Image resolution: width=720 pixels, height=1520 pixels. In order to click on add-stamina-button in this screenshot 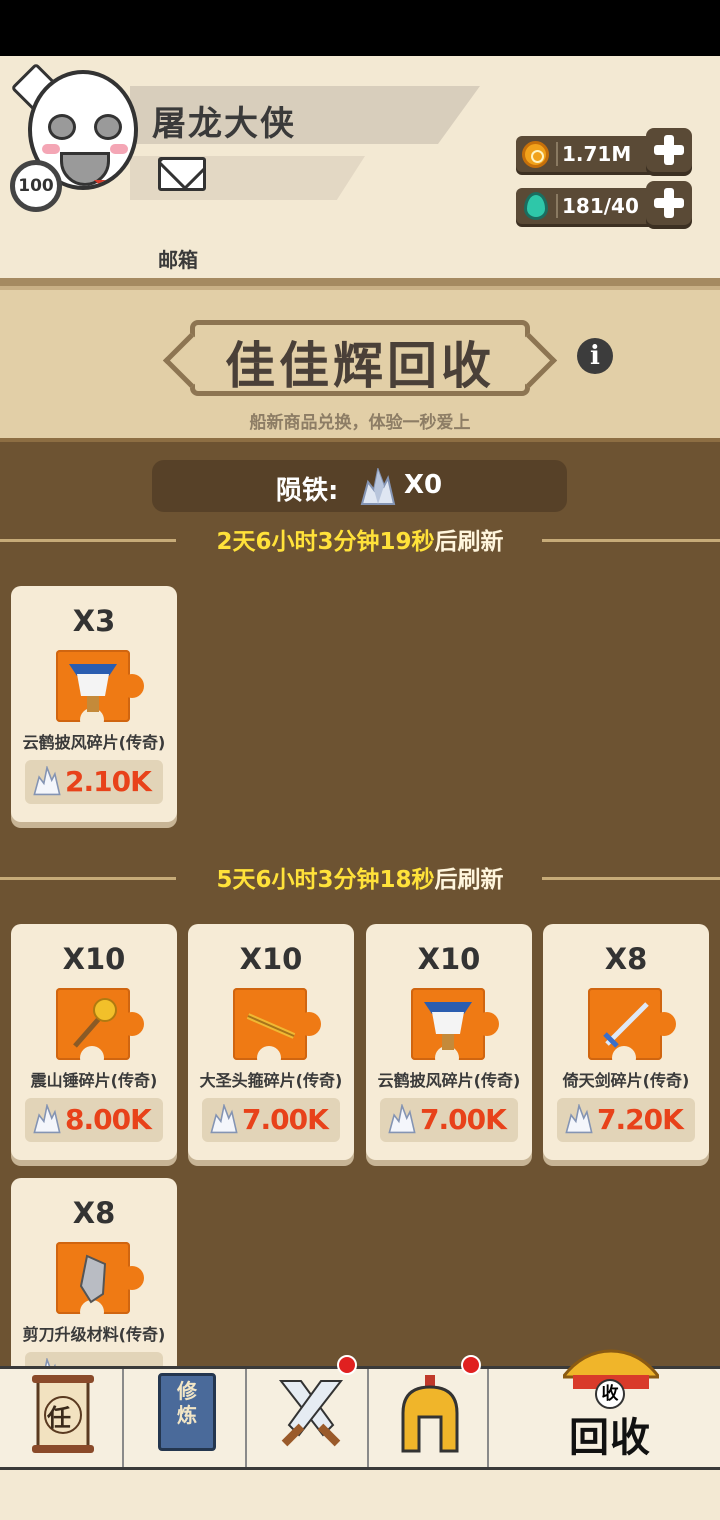, I will do `click(669, 203)`.